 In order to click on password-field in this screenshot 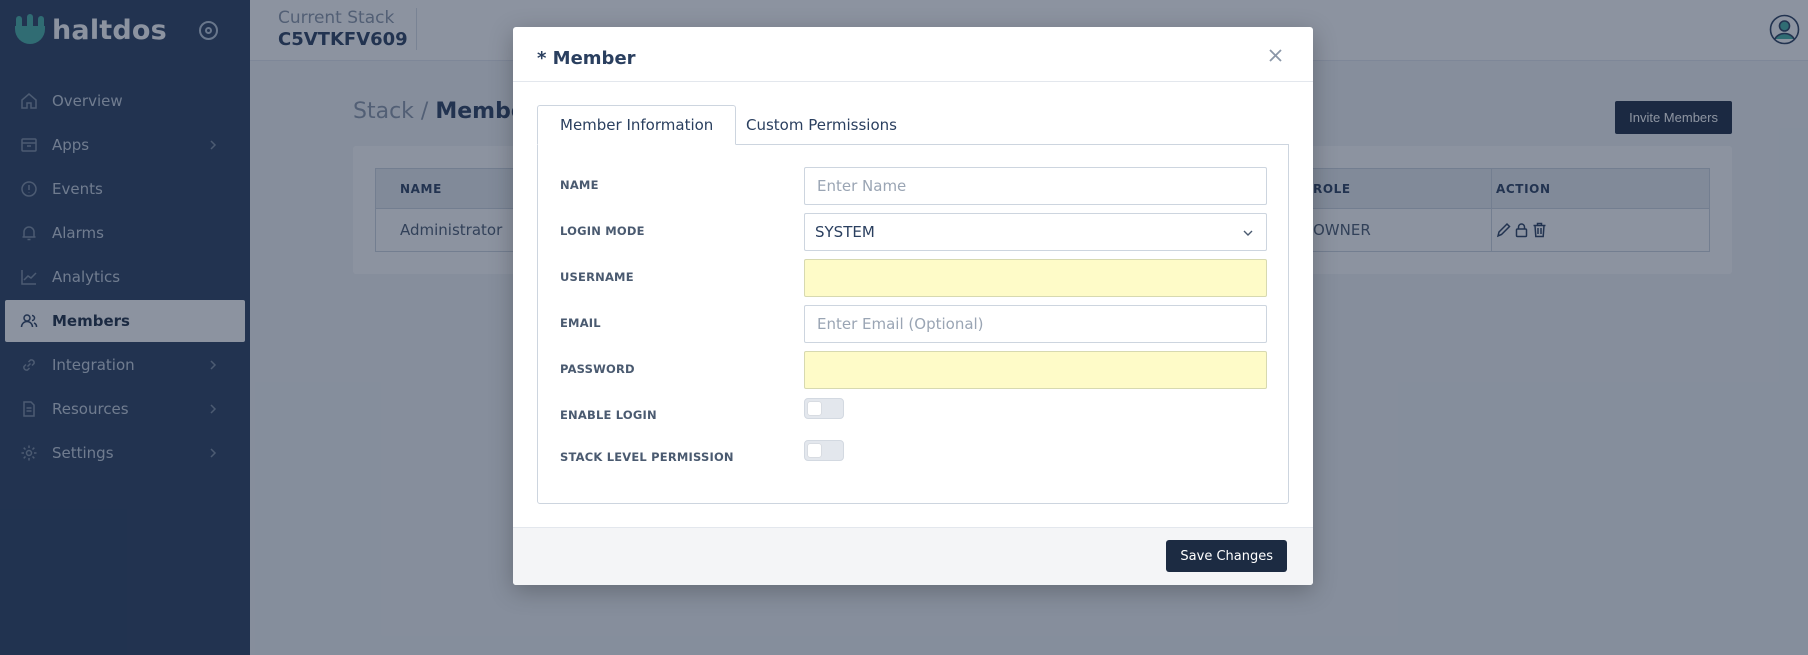, I will do `click(1035, 370)`.